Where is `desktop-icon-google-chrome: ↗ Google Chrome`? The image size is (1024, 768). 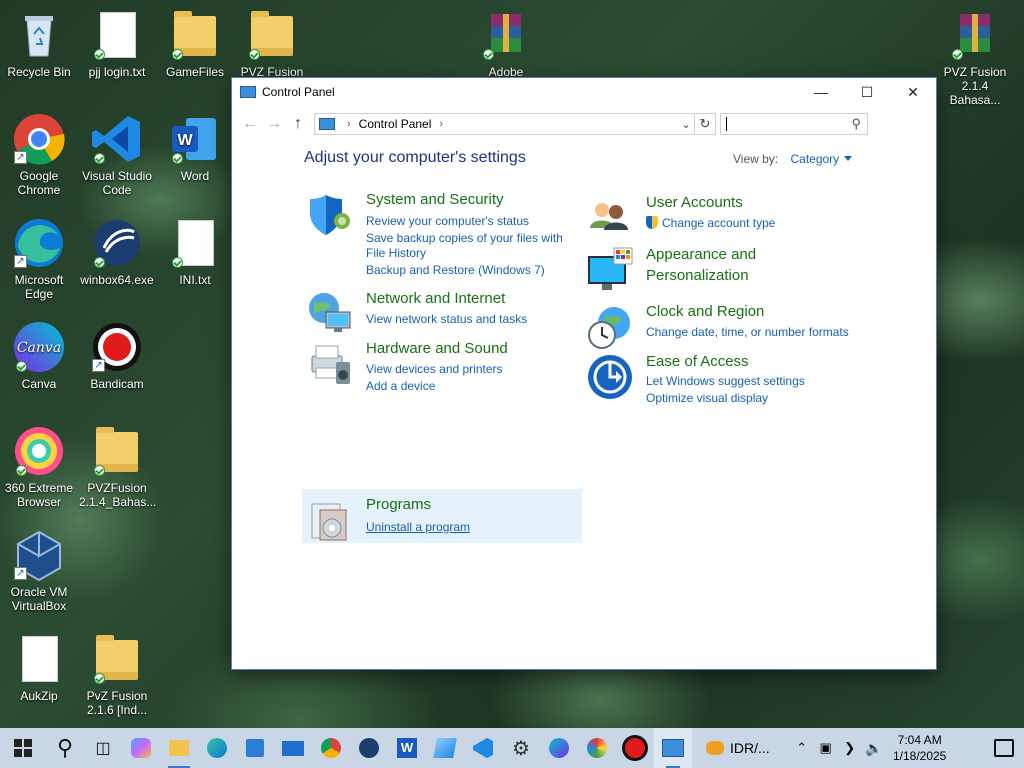 desktop-icon-google-chrome: ↗ Google Chrome is located at coordinates (39, 154).